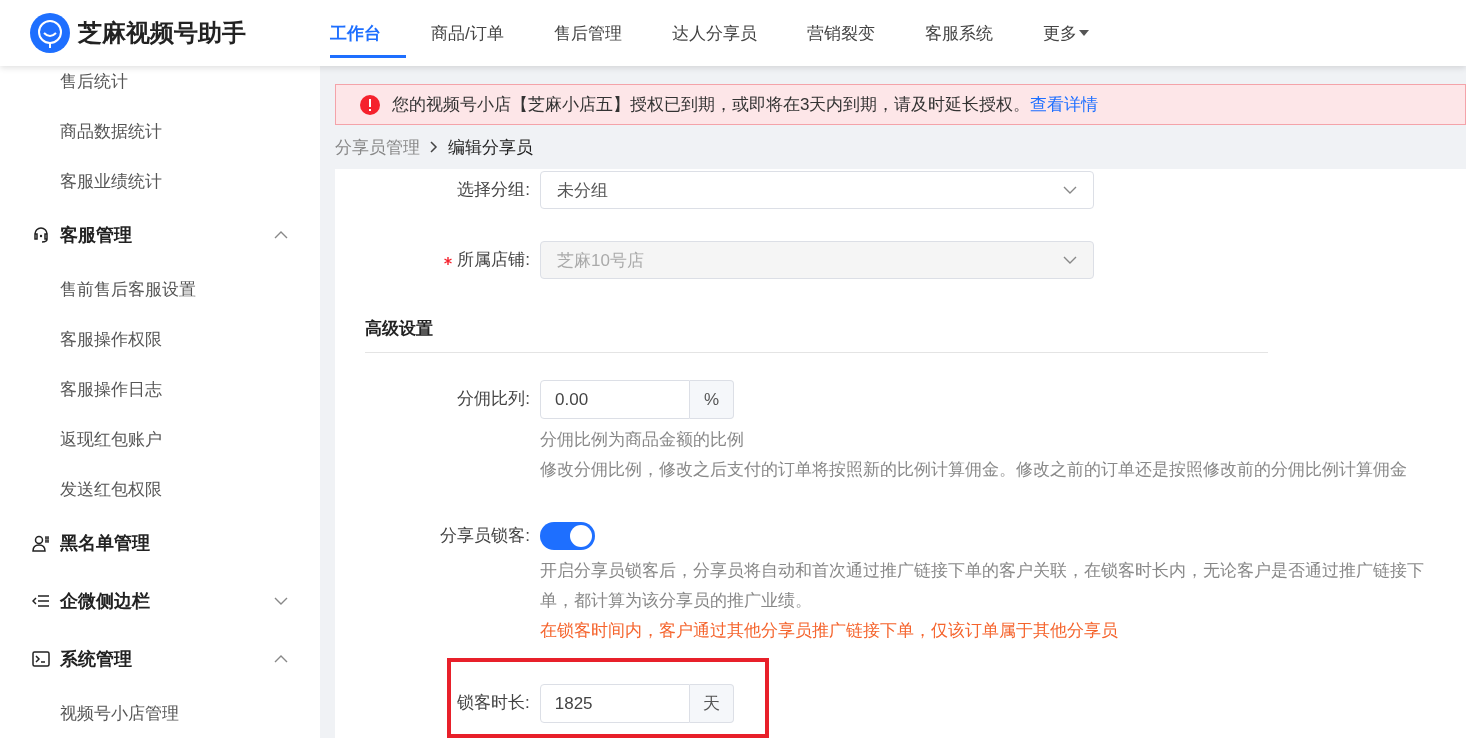  I want to click on sidebar-item: 售后统计, so click(160, 86).